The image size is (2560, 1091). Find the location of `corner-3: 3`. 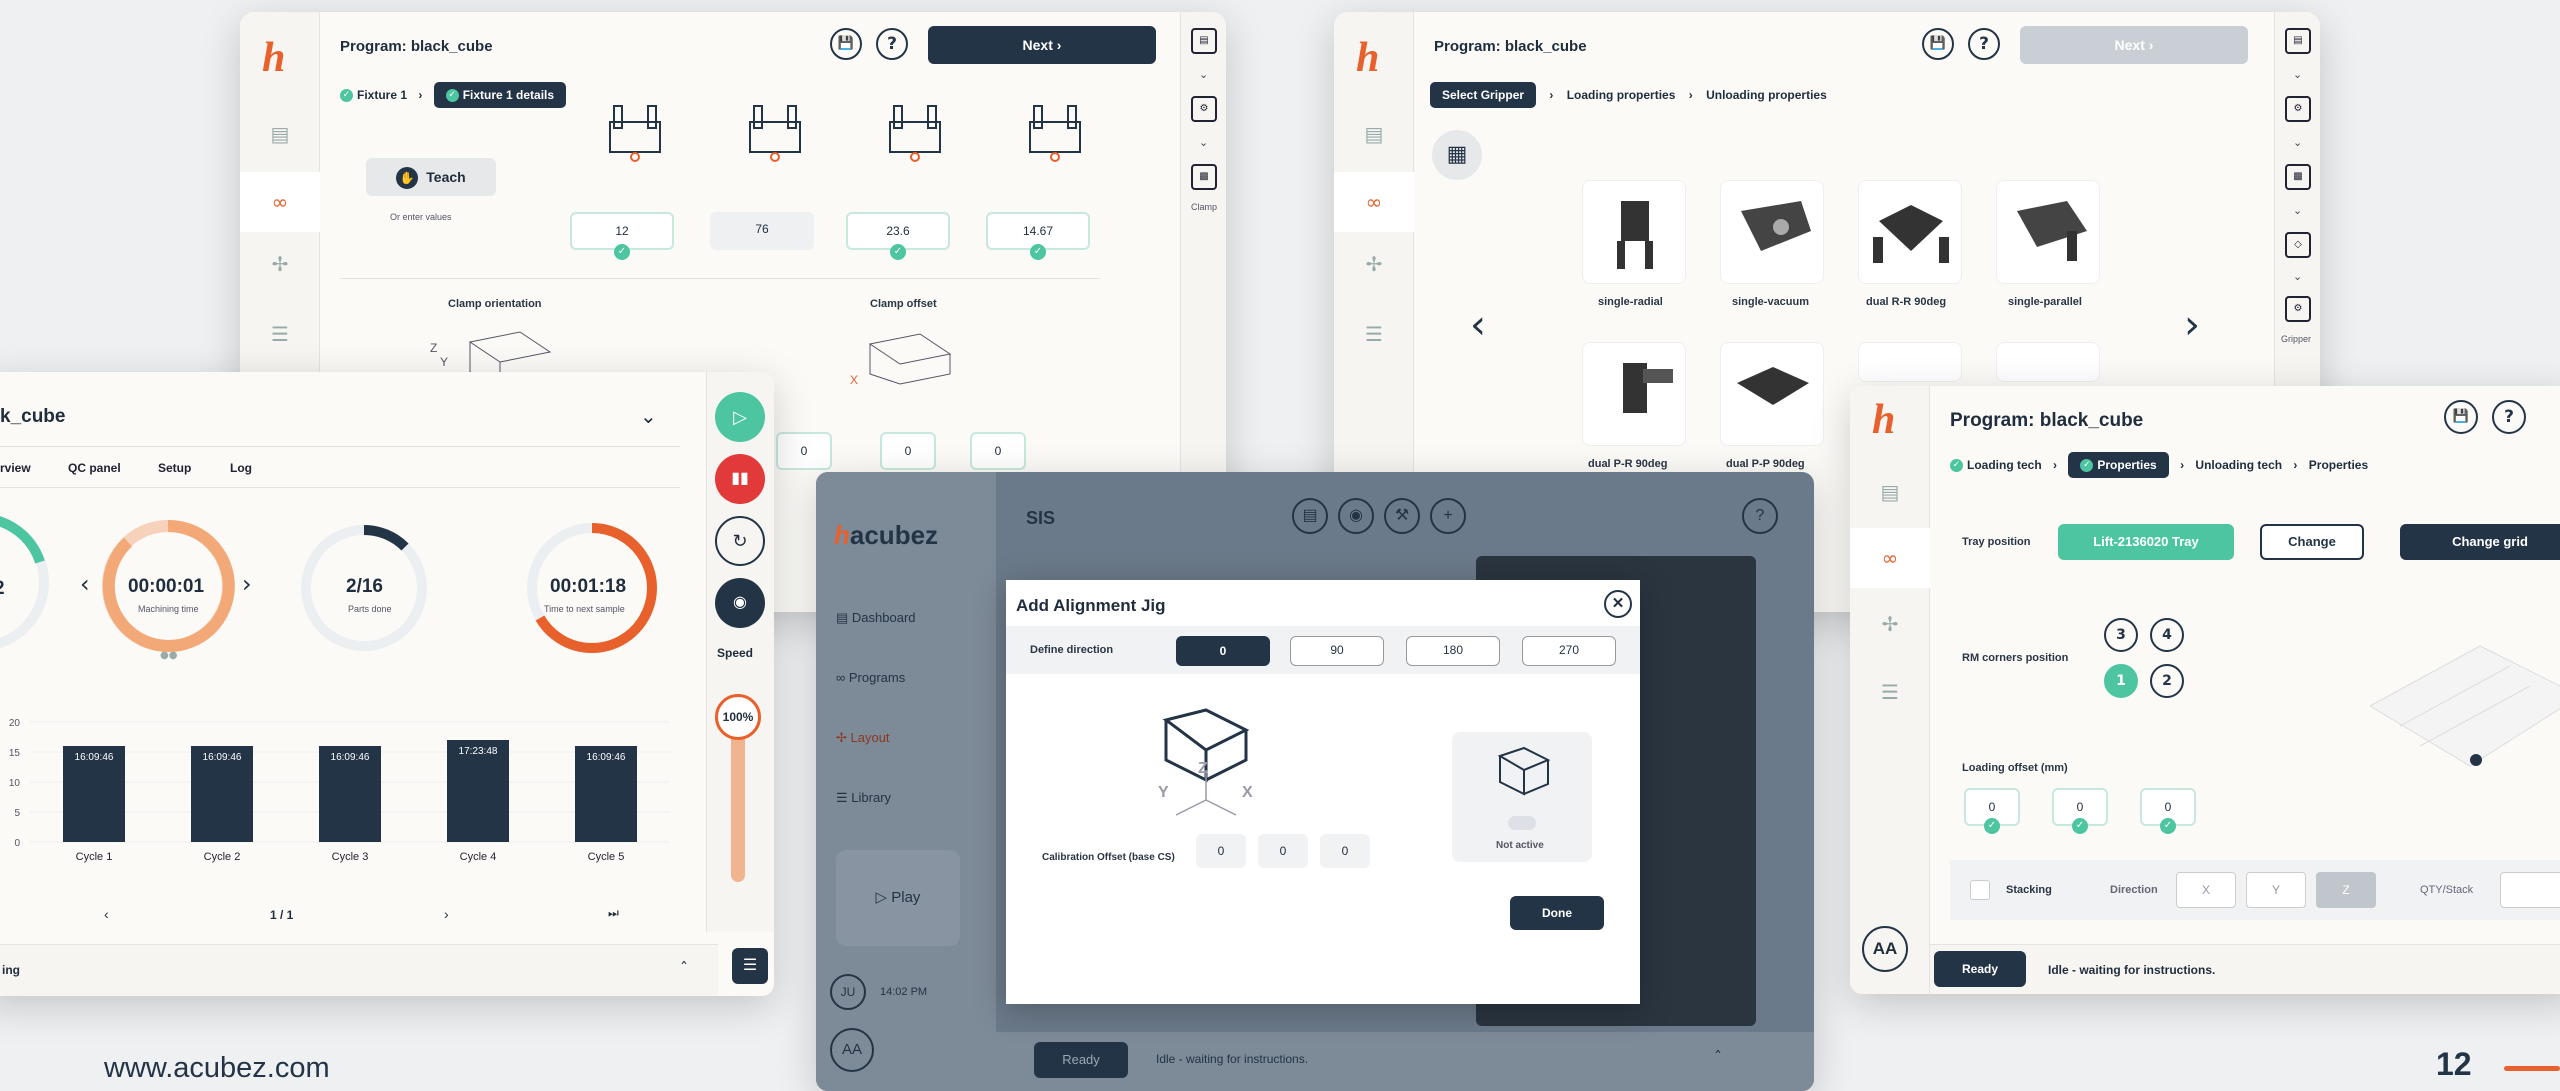

corner-3: 3 is located at coordinates (2121, 635).